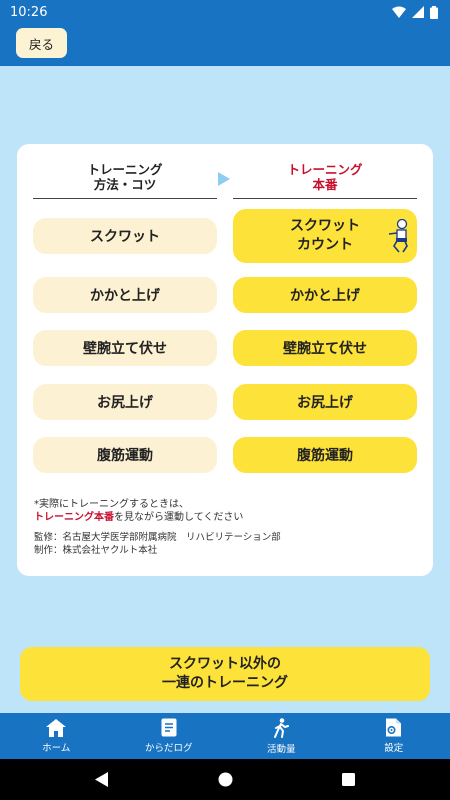 This screenshot has height=800, width=450. I want to click on nav-item-activity: 活動量, so click(281, 736).